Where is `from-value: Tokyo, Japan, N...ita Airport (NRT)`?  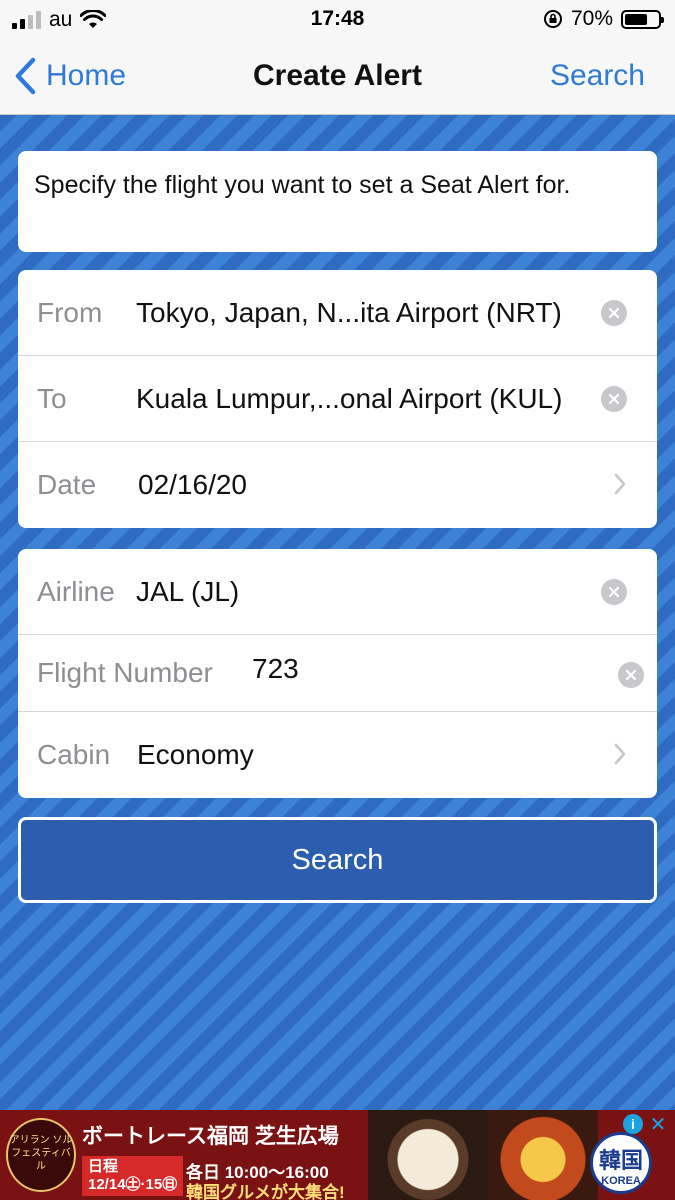 from-value: Tokyo, Japan, N...ita Airport (NRT) is located at coordinates (349, 313).